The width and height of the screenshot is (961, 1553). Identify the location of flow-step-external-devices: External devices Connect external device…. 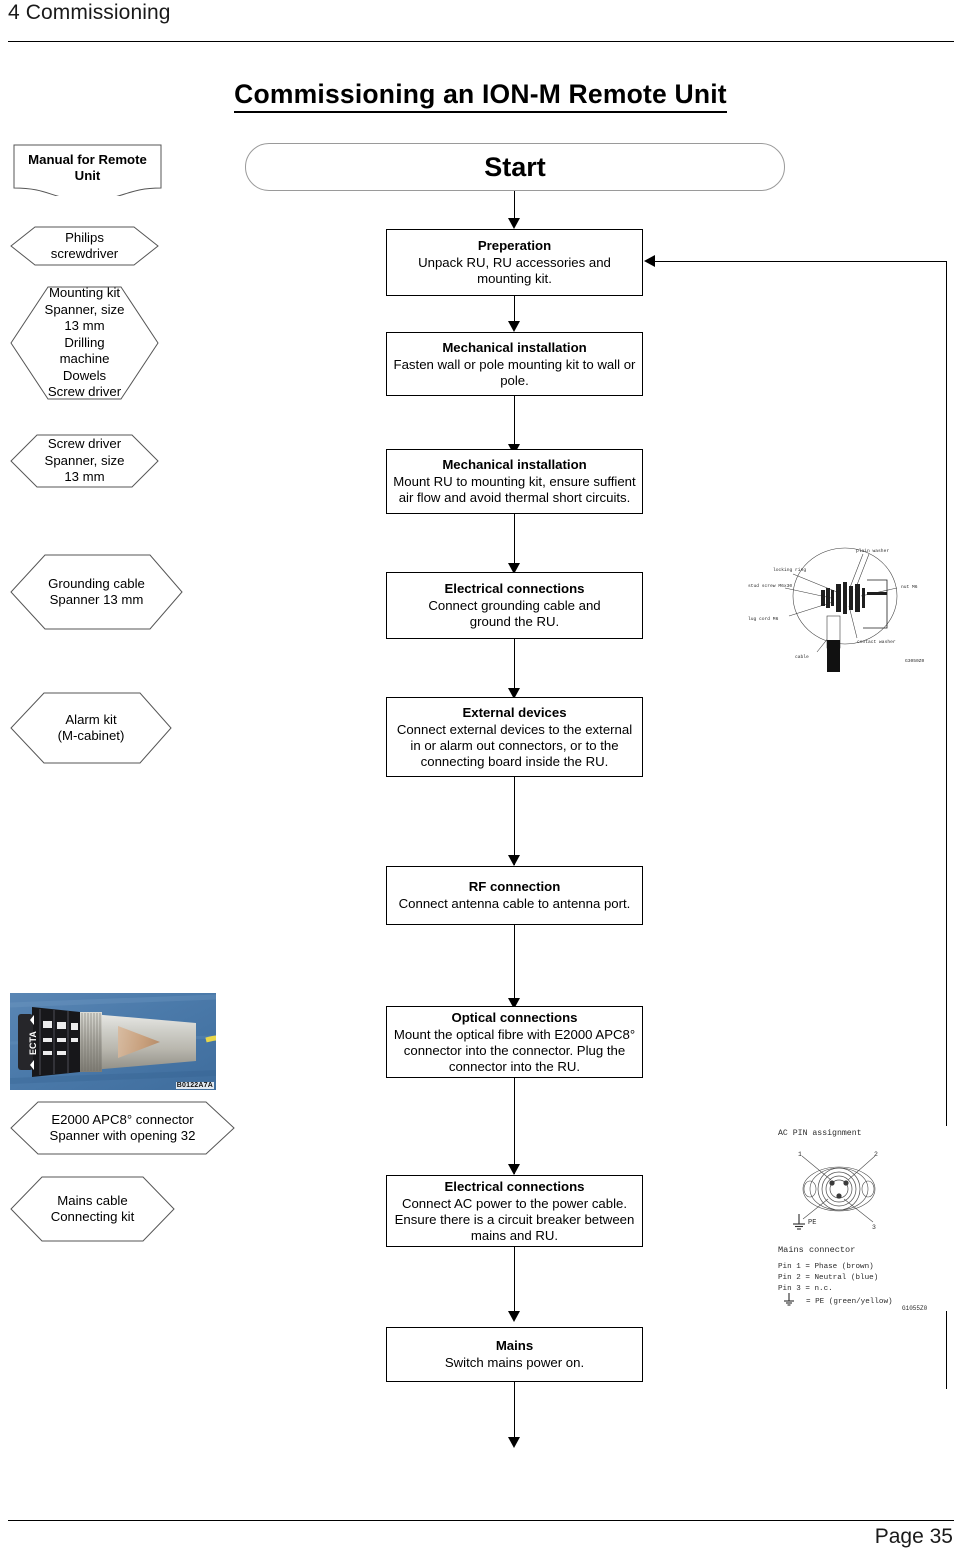
(514, 737).